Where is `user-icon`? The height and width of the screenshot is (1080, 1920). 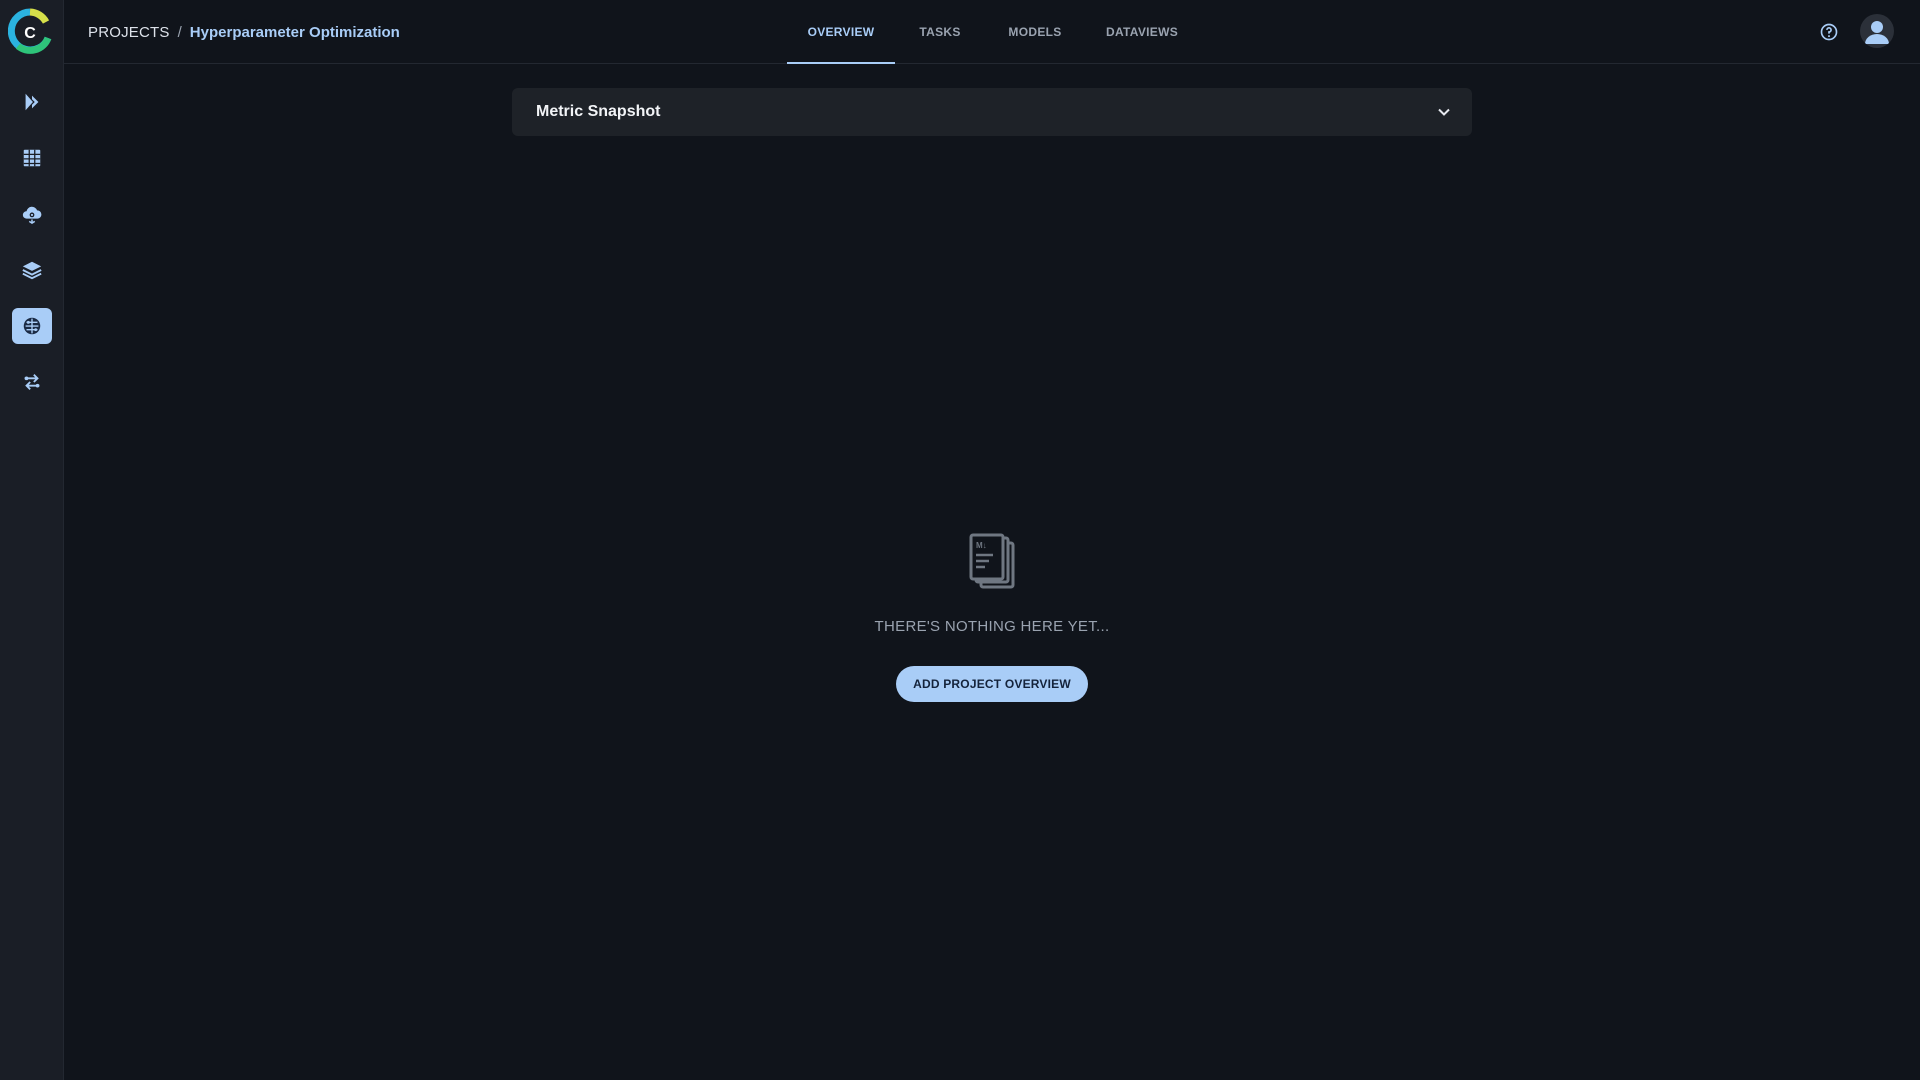
user-icon is located at coordinates (1877, 32).